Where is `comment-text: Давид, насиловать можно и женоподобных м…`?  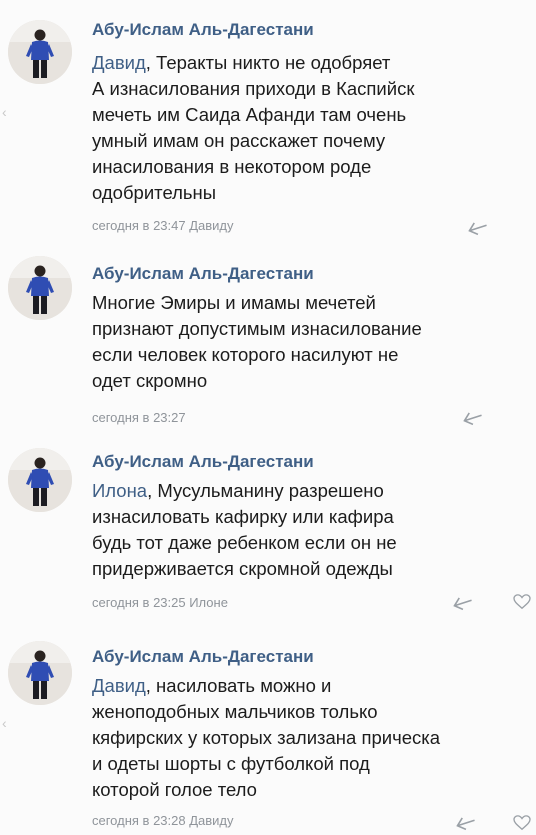
comment-text: Давид, насиловать можно и женоподобных м… is located at coordinates (312, 738).